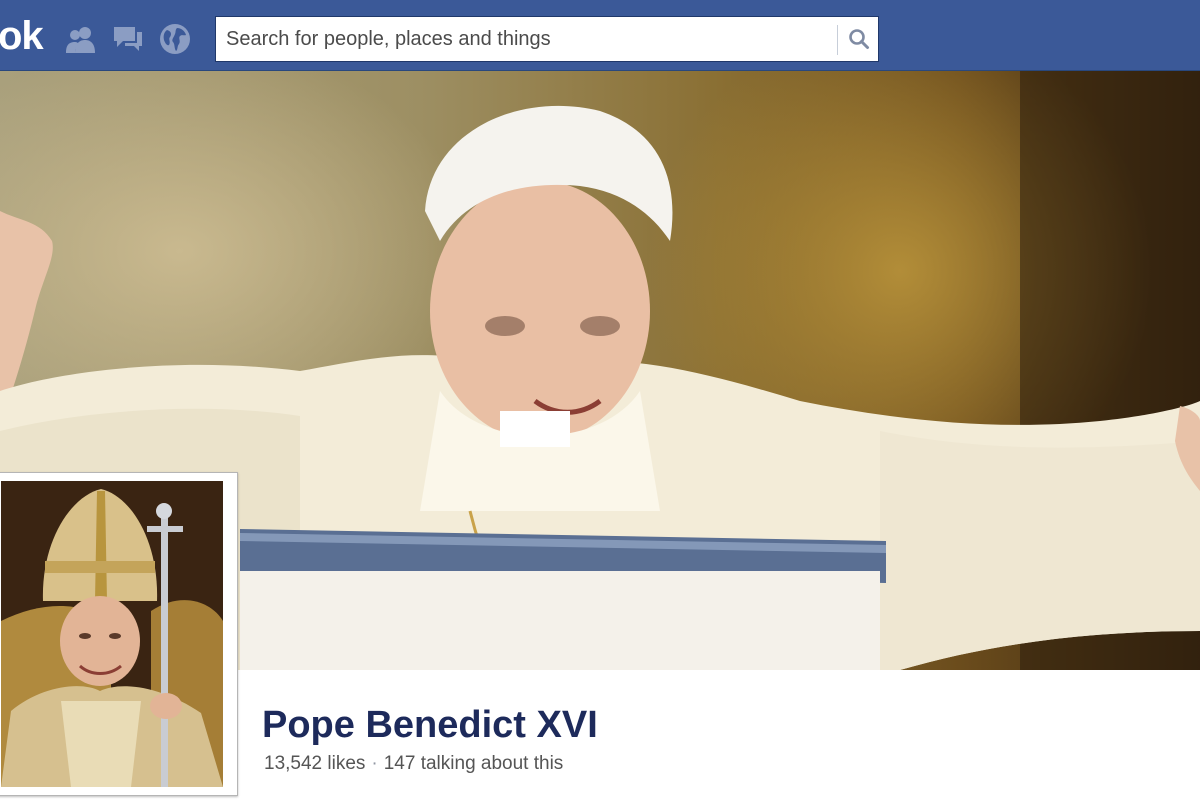 The width and height of the screenshot is (1200, 800). What do you see at coordinates (128, 39) in the screenshot?
I see `messages-icon` at bounding box center [128, 39].